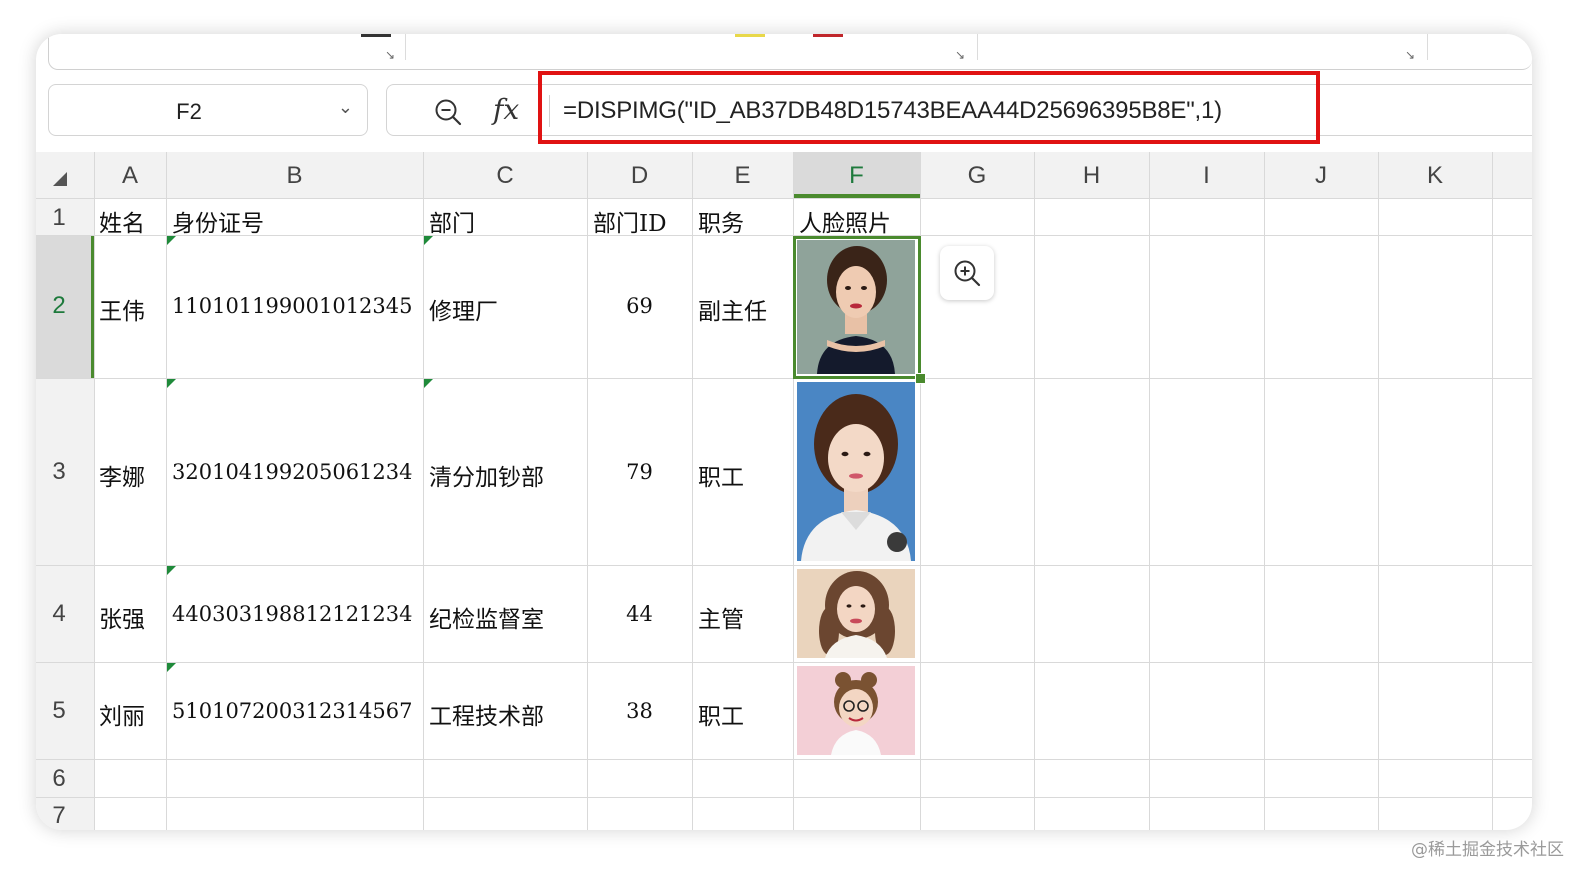  What do you see at coordinates (639, 176) in the screenshot?
I see `column-header-D: D` at bounding box center [639, 176].